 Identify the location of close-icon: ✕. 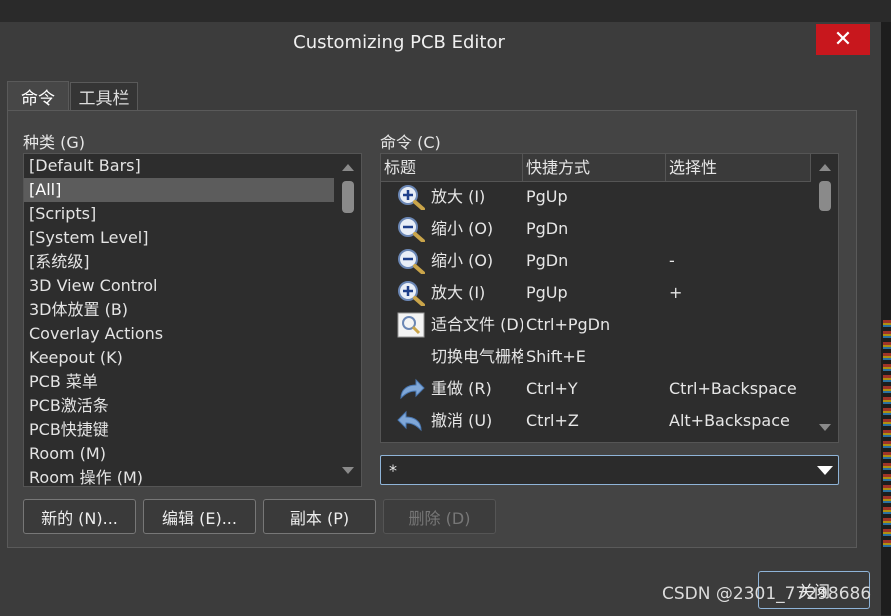
(843, 39).